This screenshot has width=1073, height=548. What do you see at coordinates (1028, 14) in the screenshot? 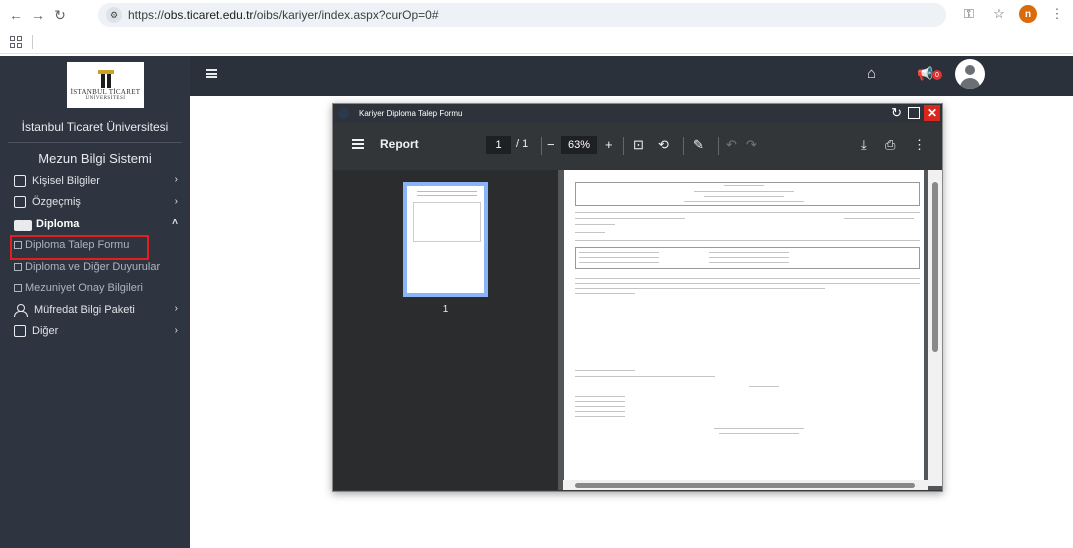
I see `profile-avatar: n` at bounding box center [1028, 14].